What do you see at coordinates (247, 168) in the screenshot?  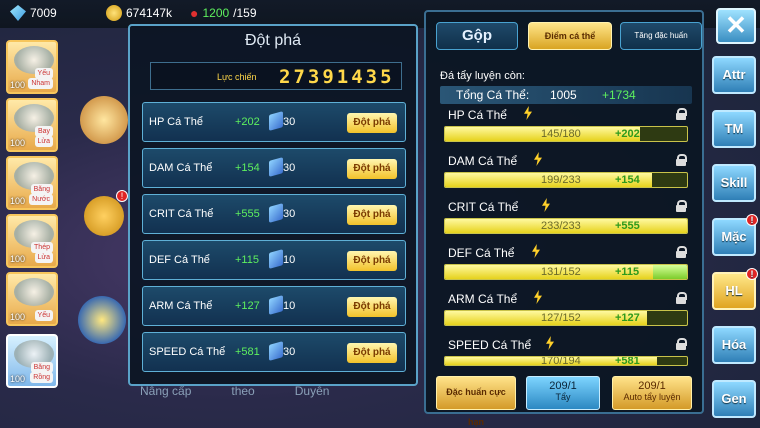 I see `stat-bonus: +154` at bounding box center [247, 168].